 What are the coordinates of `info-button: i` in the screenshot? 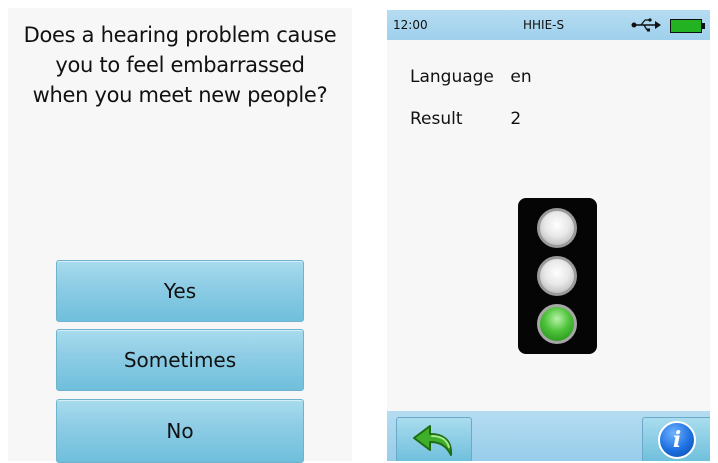 It's located at (676, 439).